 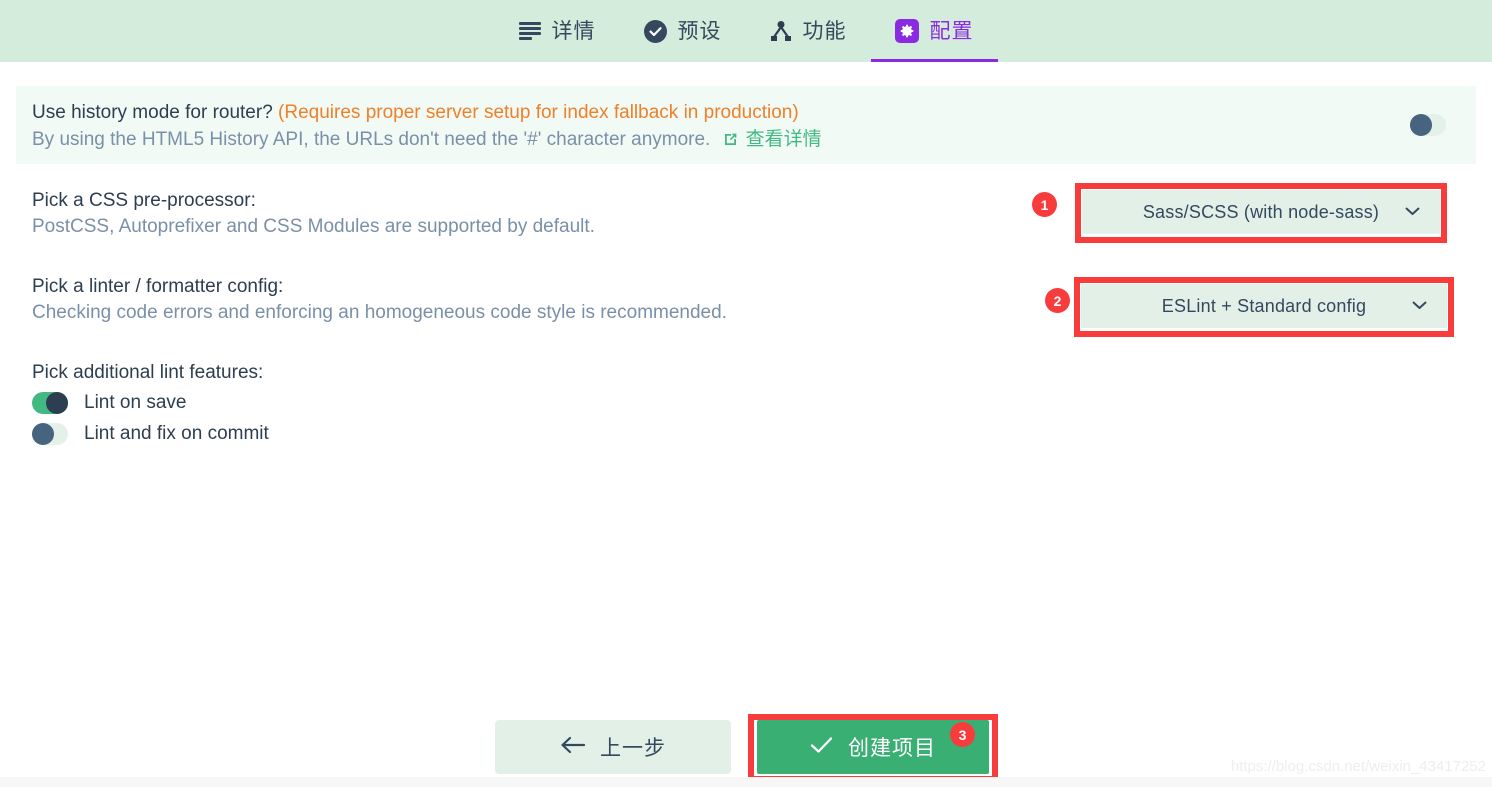 I want to click on external-link-icon, so click(x=730, y=138).